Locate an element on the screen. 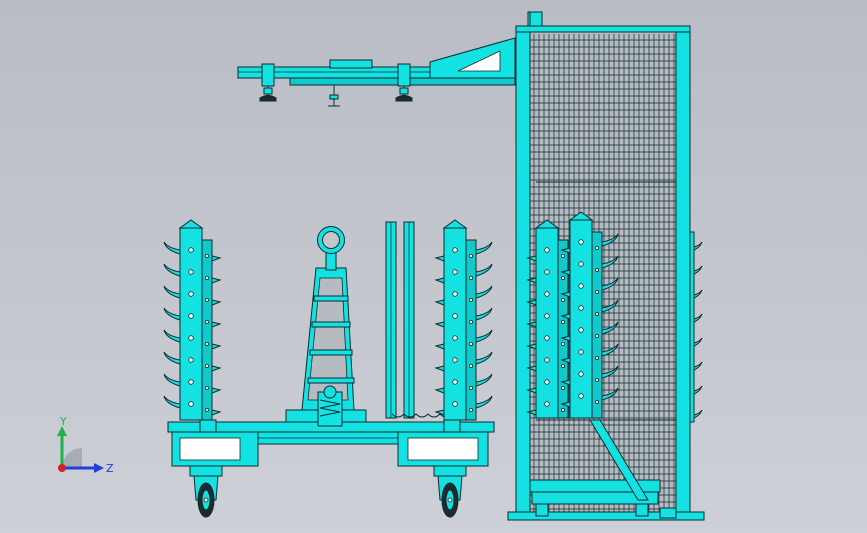 The image size is (867, 533). triad-origin is located at coordinates (62, 468).